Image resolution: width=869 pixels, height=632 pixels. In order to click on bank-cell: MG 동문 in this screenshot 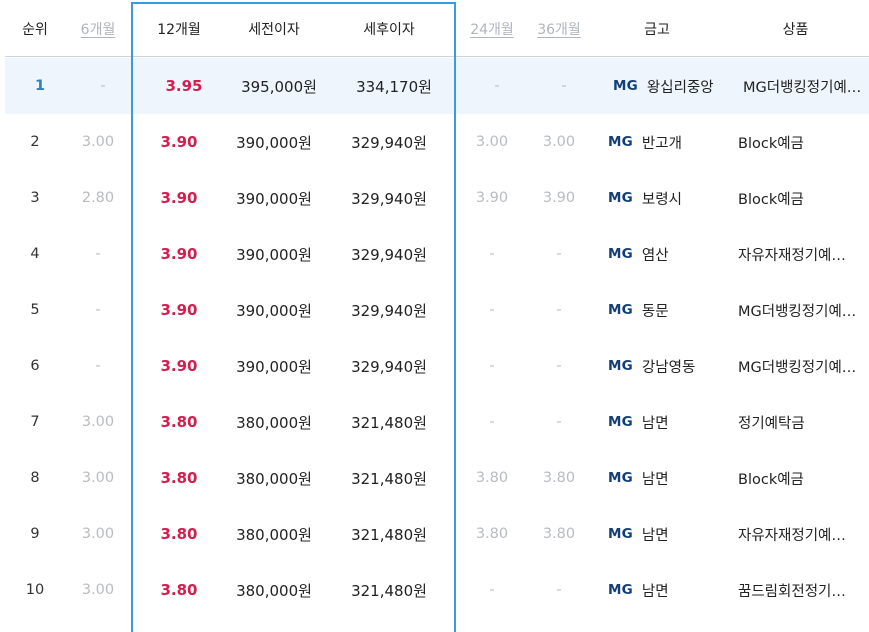, I will do `click(657, 310)`.